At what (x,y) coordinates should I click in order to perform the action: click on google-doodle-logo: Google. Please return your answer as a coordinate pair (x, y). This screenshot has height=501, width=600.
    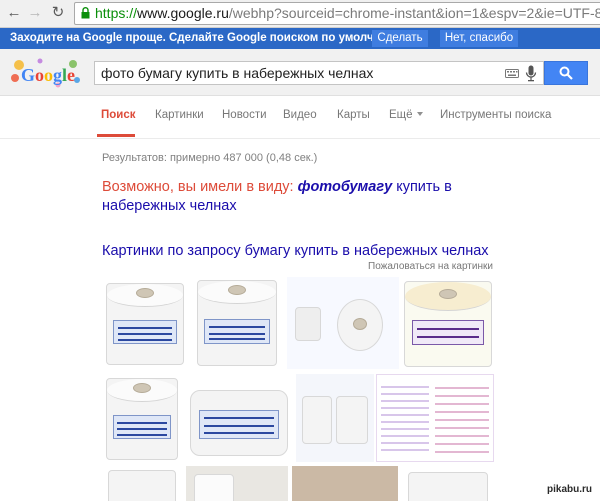
    Looking at the image, I should click on (46, 73).